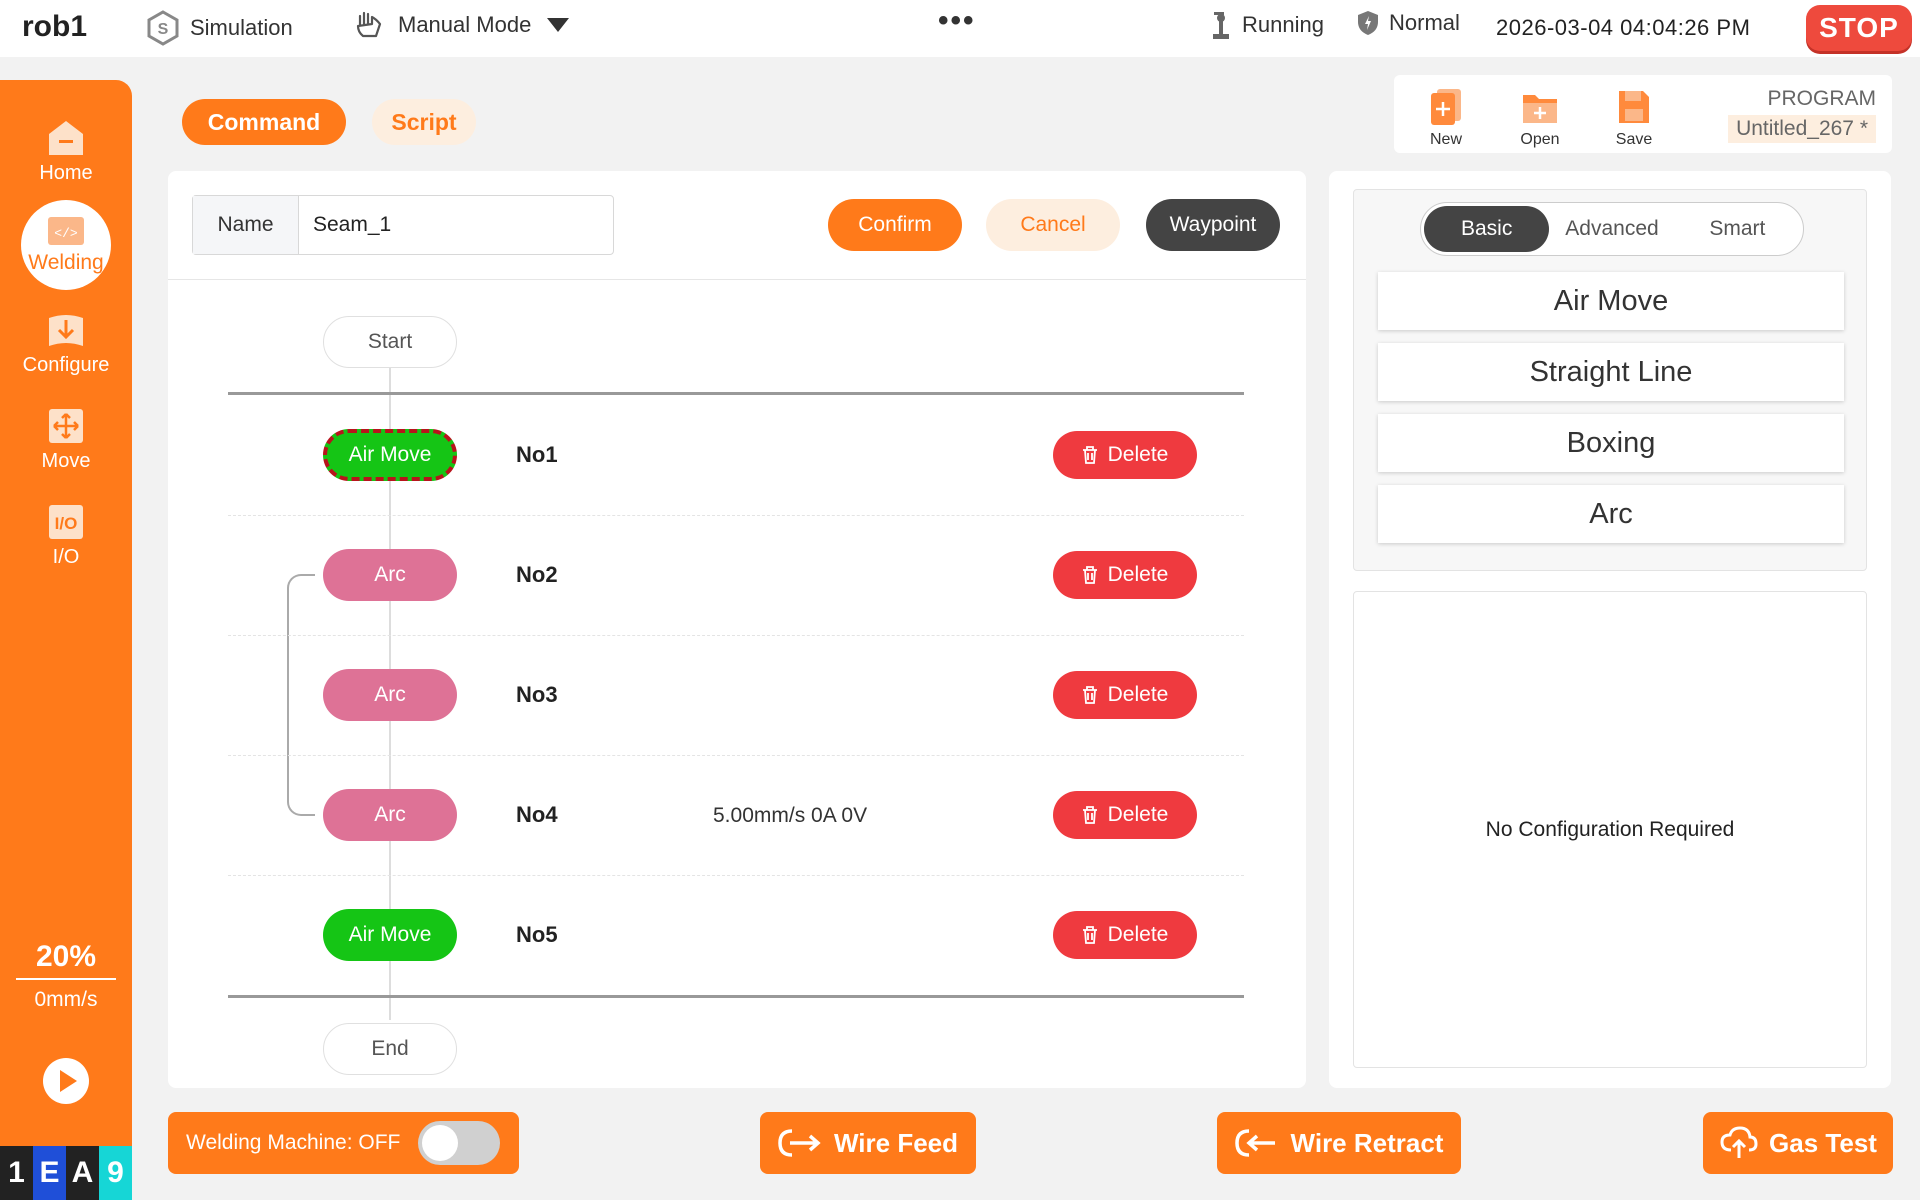  What do you see at coordinates (1634, 139) in the screenshot?
I see `save-label: Save` at bounding box center [1634, 139].